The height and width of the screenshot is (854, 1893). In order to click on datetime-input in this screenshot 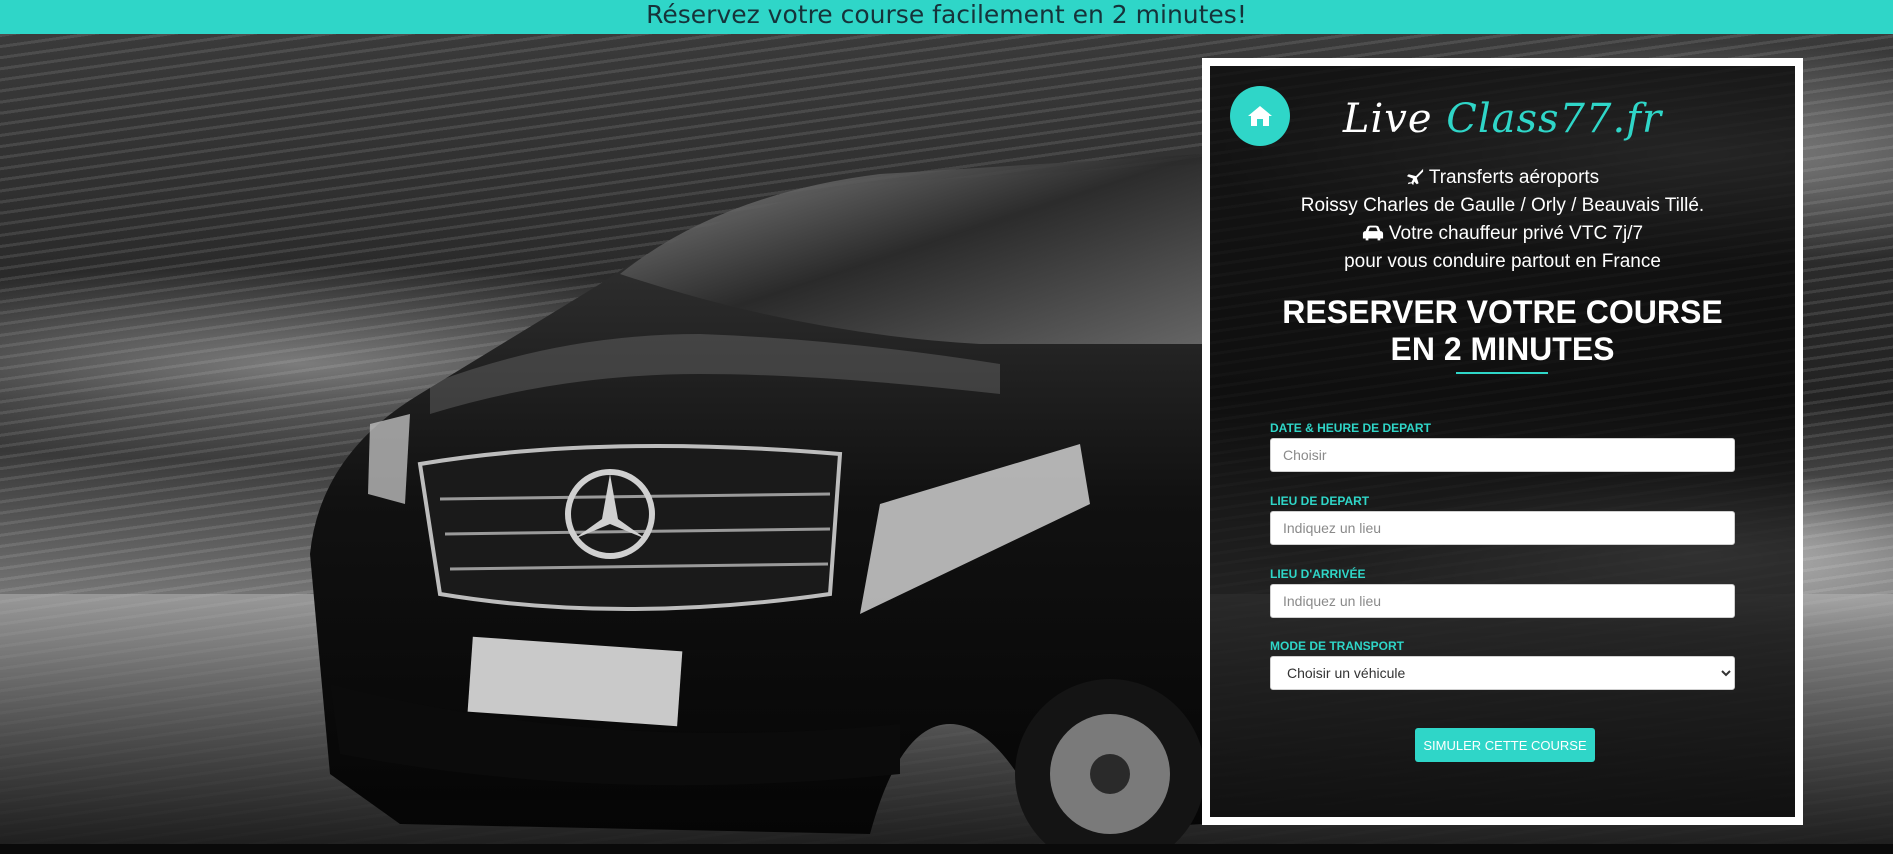, I will do `click(1502, 455)`.